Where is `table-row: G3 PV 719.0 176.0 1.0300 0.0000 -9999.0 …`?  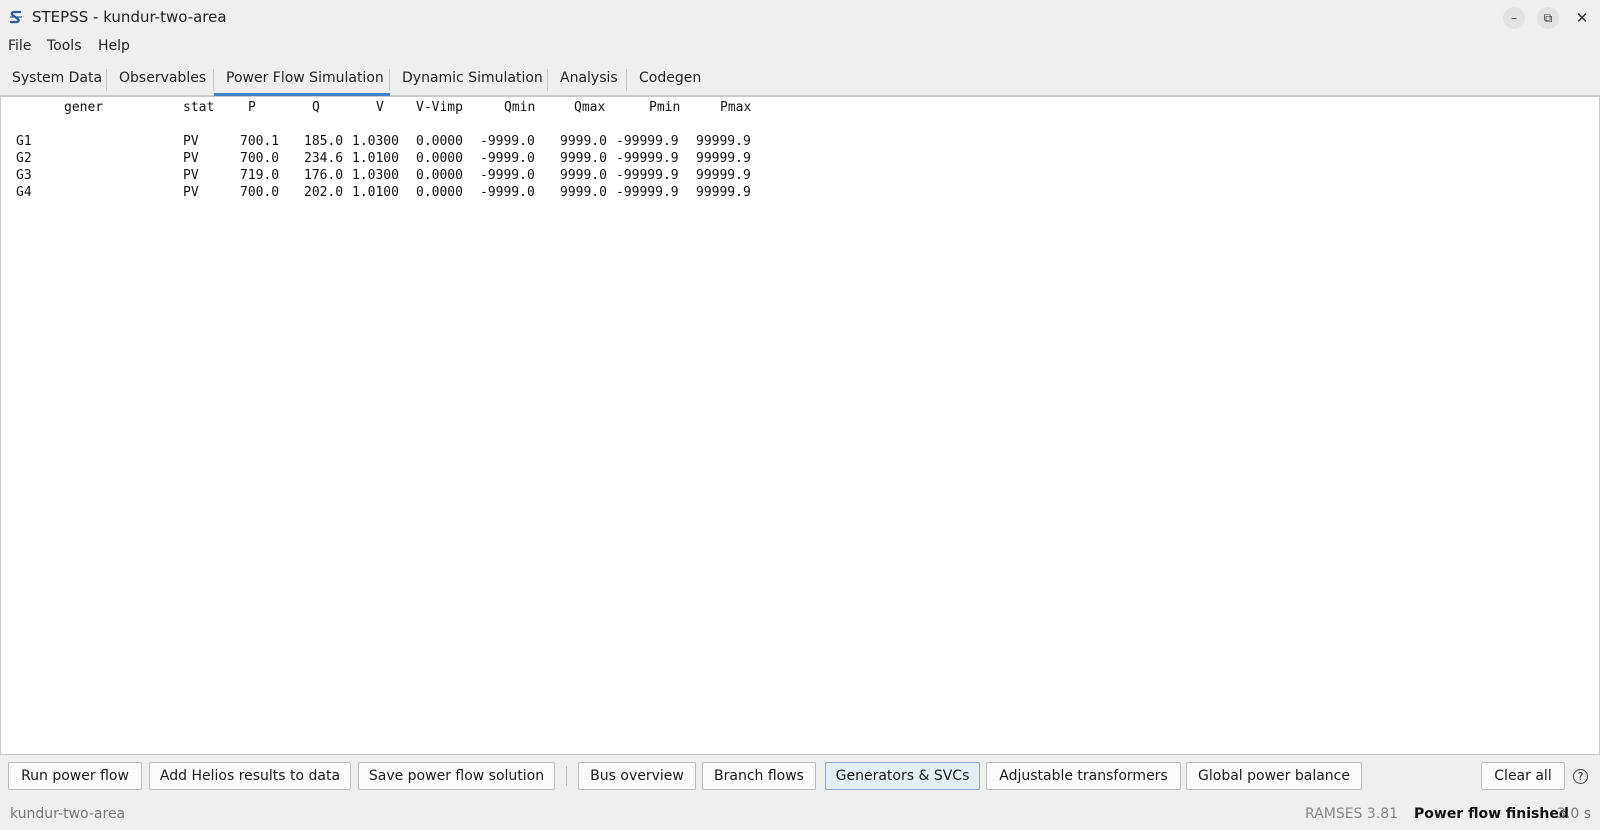 table-row: G3 PV 719.0 176.0 1.0300 0.0000 -9999.0 … is located at coordinates (380, 175).